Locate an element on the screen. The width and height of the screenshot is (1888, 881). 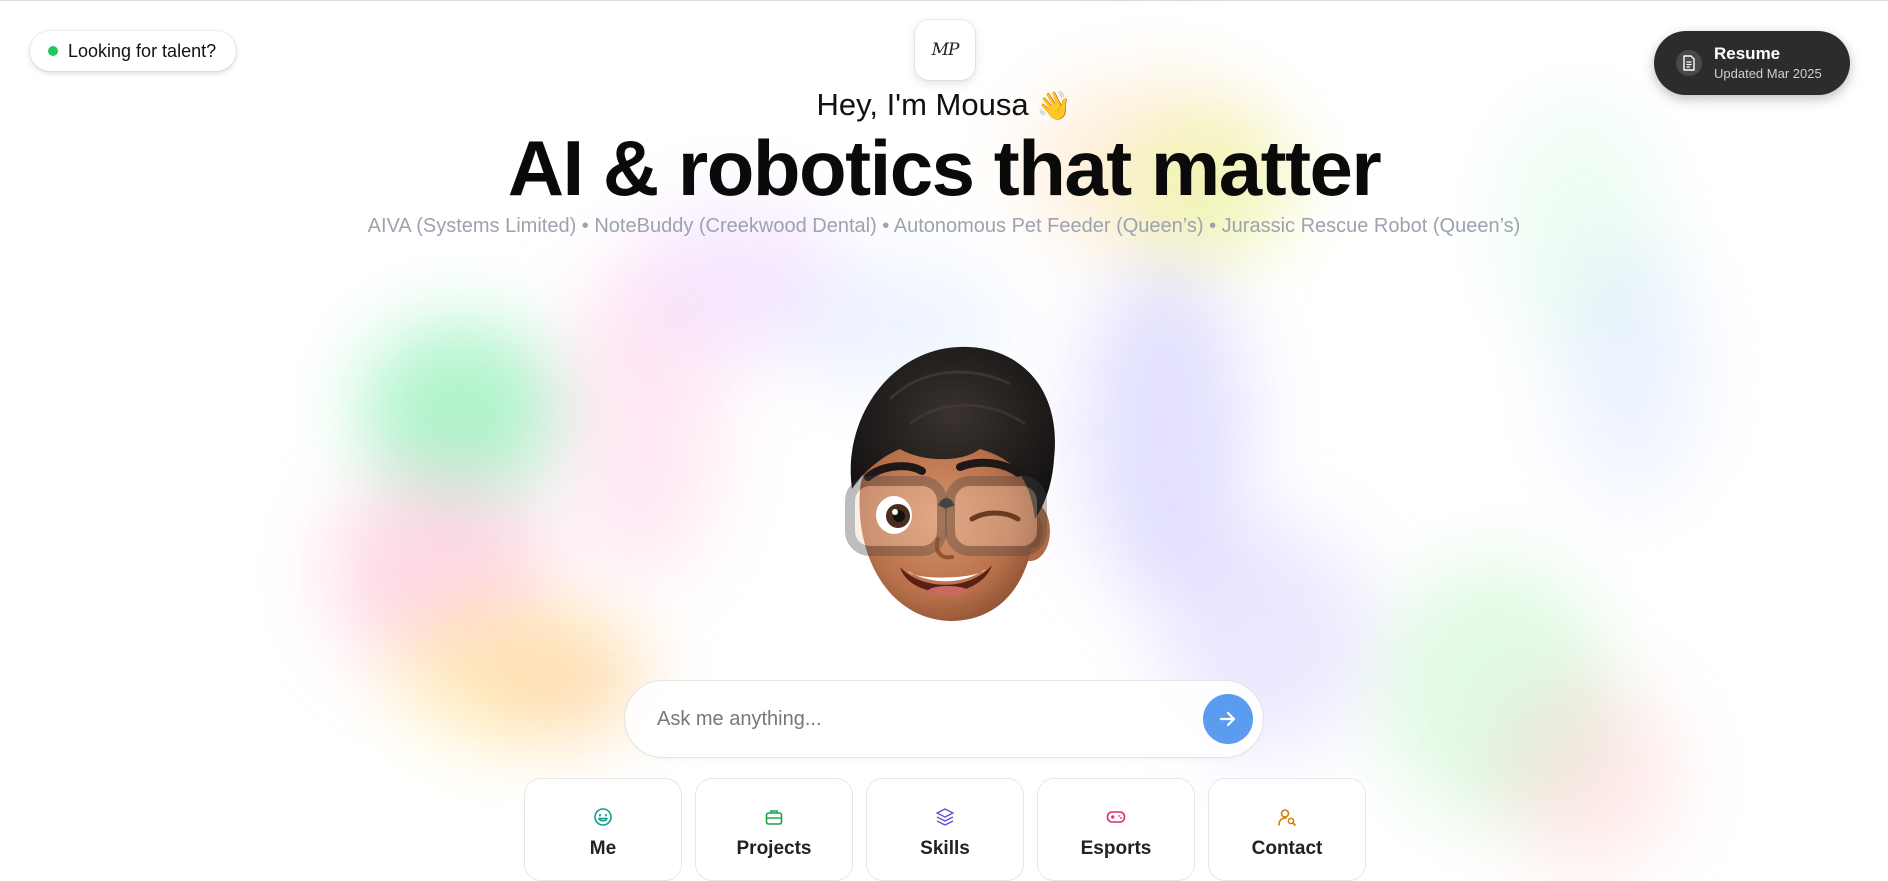
briefcase-icon is located at coordinates (774, 817).